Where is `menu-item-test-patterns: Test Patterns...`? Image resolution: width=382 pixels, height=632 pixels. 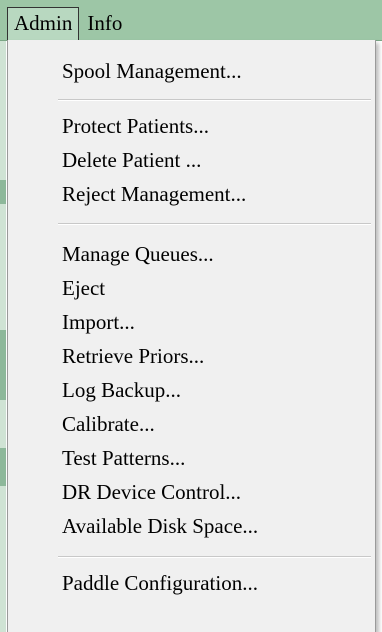 menu-item-test-patterns: Test Patterns... is located at coordinates (214, 458).